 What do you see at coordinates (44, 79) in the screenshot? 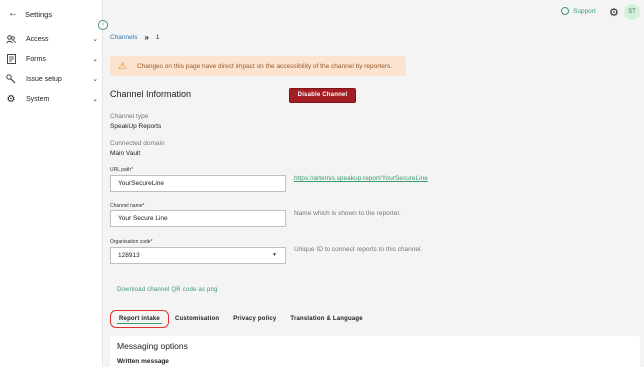
I see `sidebar-item-label: Issue setup` at bounding box center [44, 79].